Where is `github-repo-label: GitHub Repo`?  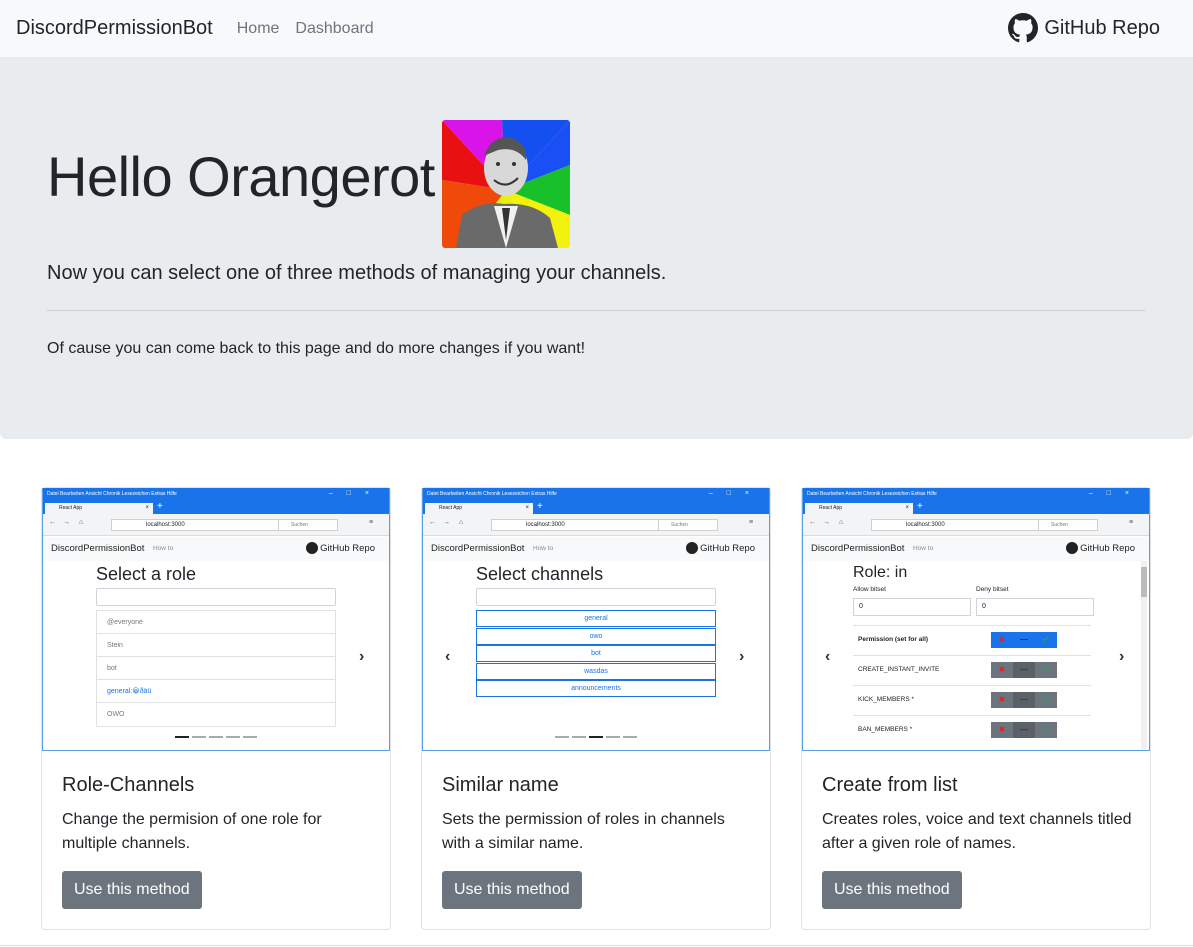 github-repo-label: GitHub Repo is located at coordinates (1102, 27).